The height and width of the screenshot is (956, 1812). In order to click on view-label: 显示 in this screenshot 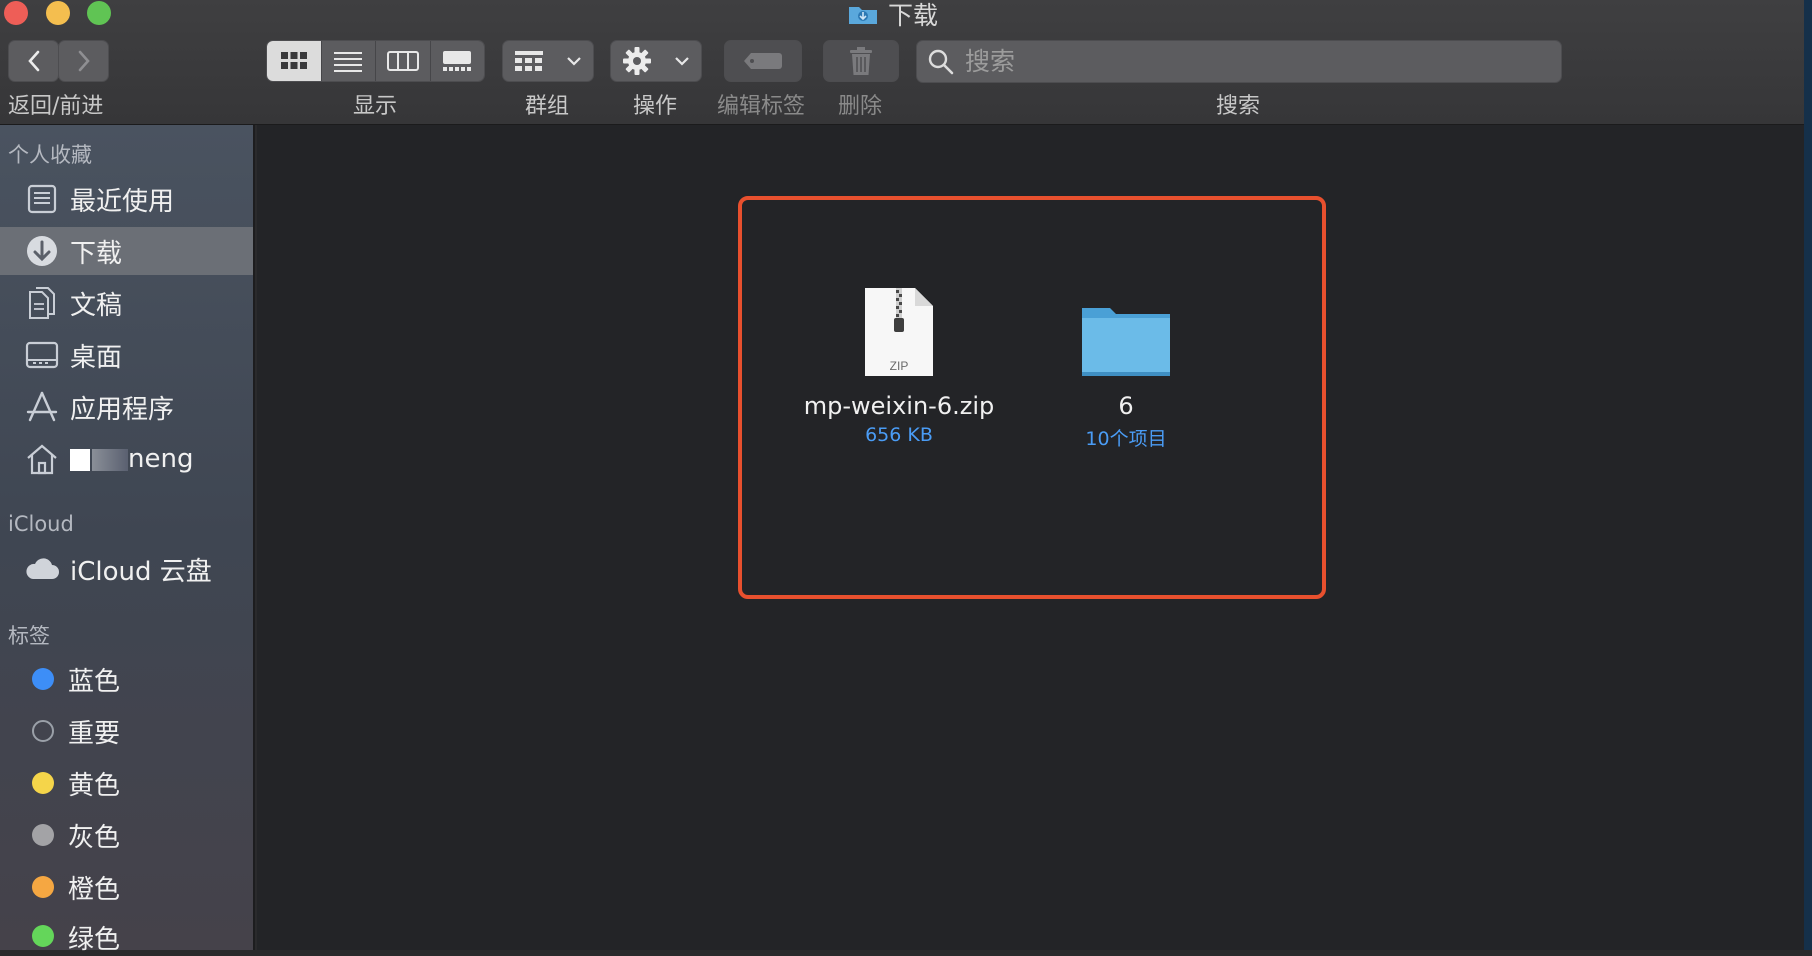, I will do `click(375, 106)`.